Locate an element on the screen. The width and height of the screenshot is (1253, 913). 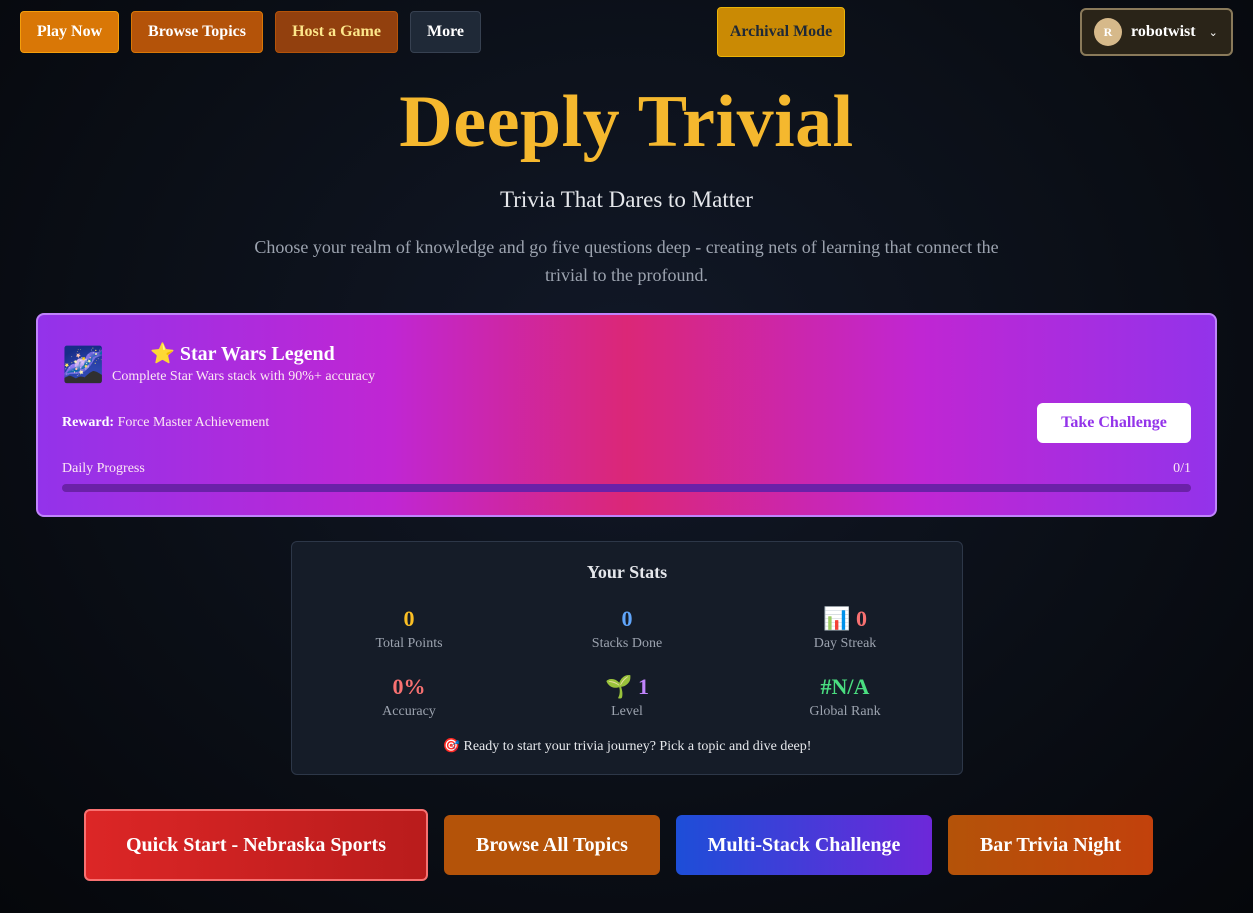
stat-accuracy: 0% Accuracy is located at coordinates (409, 696).